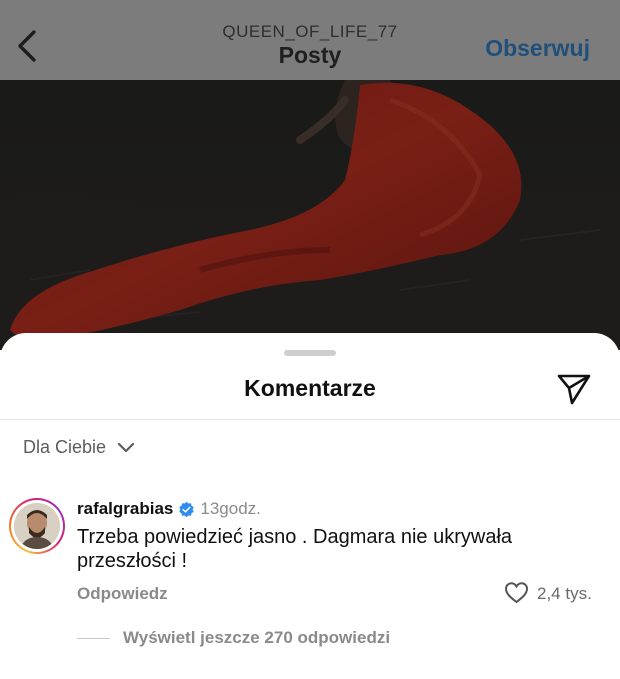  Describe the element at coordinates (564, 593) in the screenshot. I see `like-count: 2,4 tys.` at that location.